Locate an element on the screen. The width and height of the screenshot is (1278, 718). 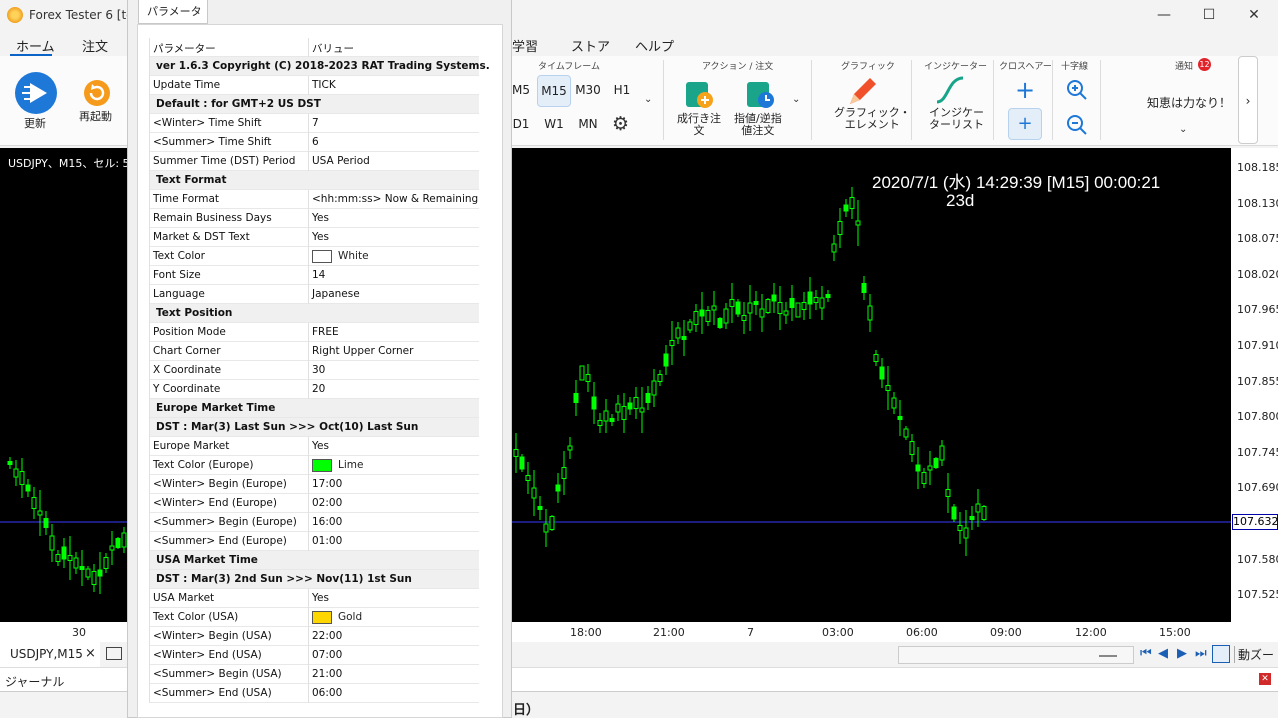
parameter-row: Text Color (USA) Gold is located at coordinates (314, 617).